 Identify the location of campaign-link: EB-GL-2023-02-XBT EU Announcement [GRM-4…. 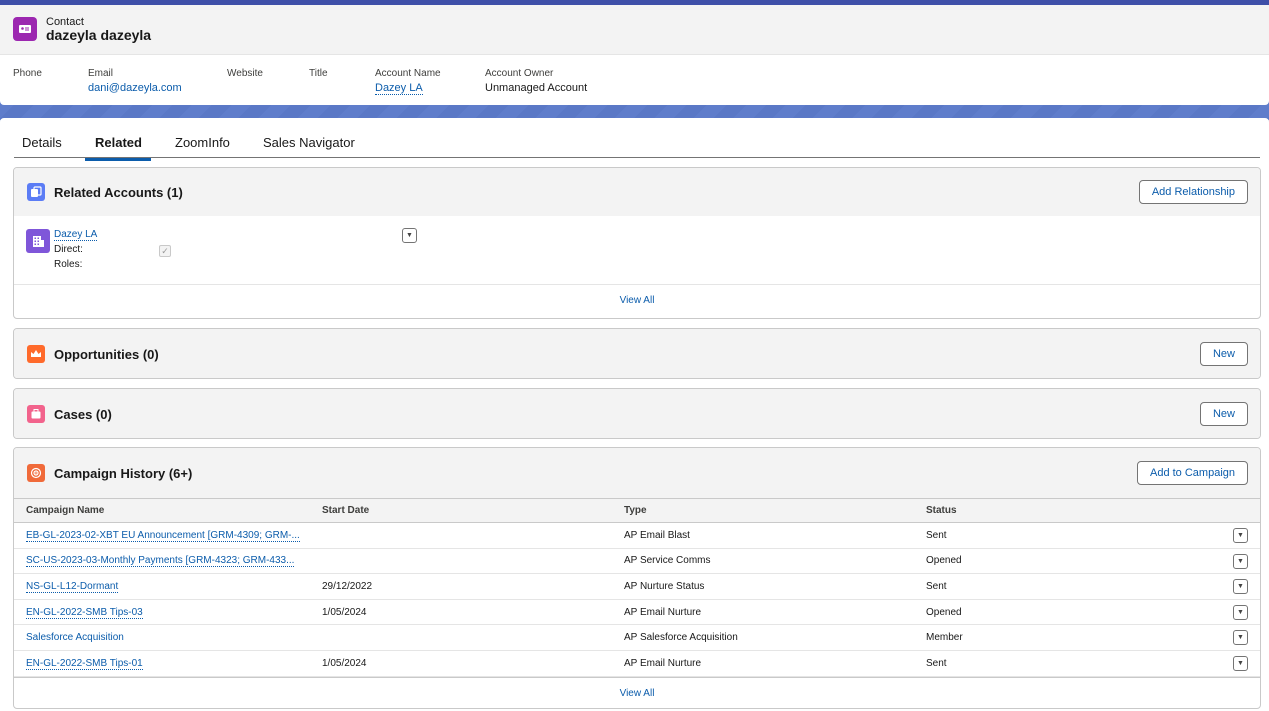
(163, 535).